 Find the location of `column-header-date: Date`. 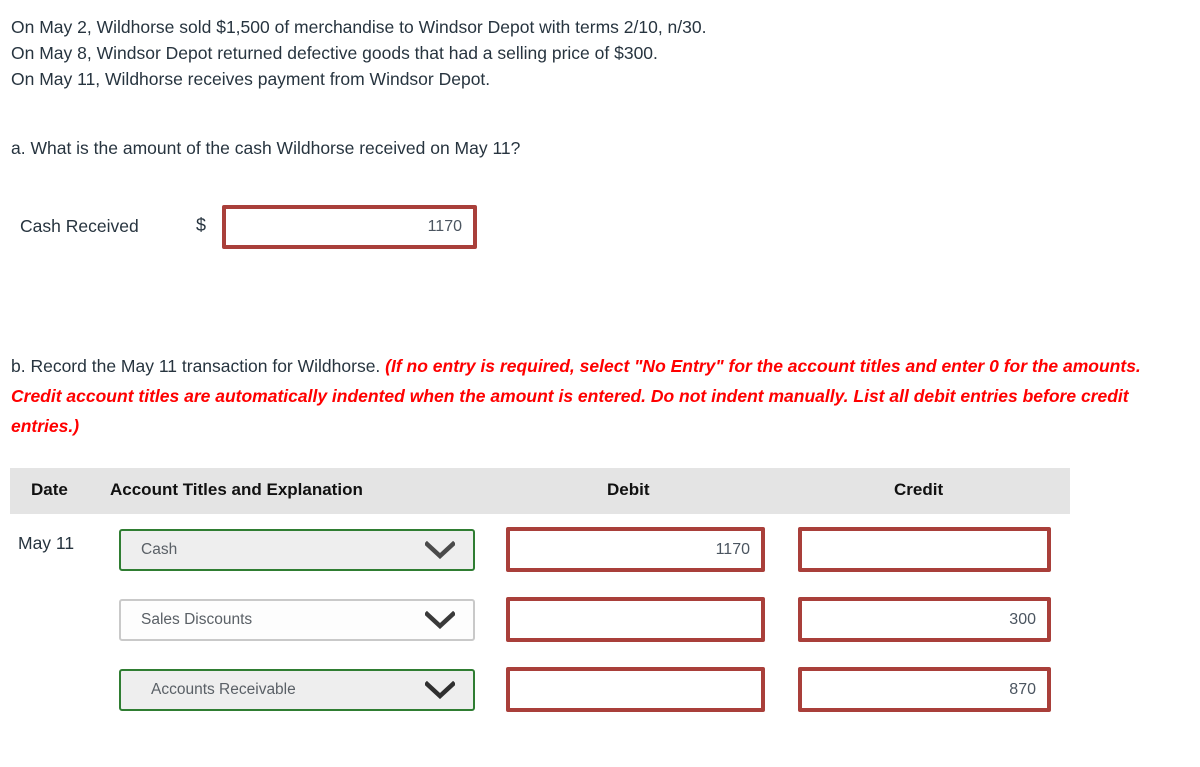

column-header-date: Date is located at coordinates (49, 489).